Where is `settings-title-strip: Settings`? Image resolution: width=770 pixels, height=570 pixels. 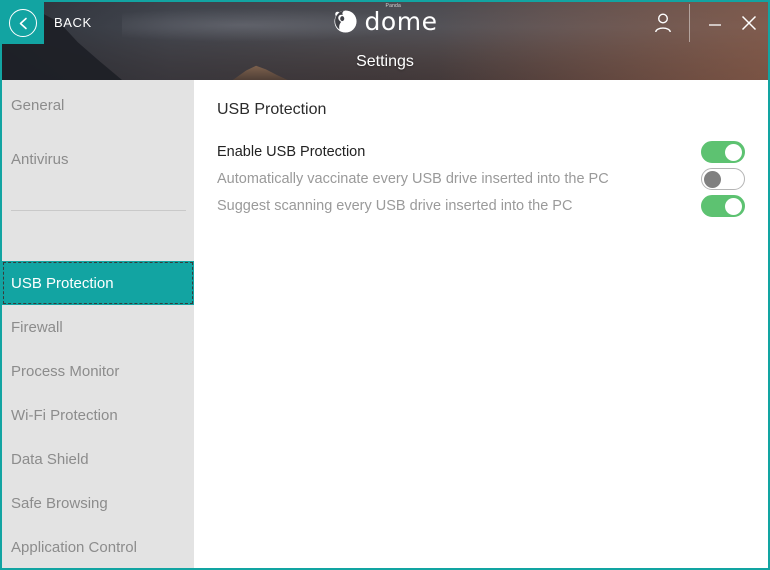
settings-title-strip: Settings is located at coordinates (385, 62).